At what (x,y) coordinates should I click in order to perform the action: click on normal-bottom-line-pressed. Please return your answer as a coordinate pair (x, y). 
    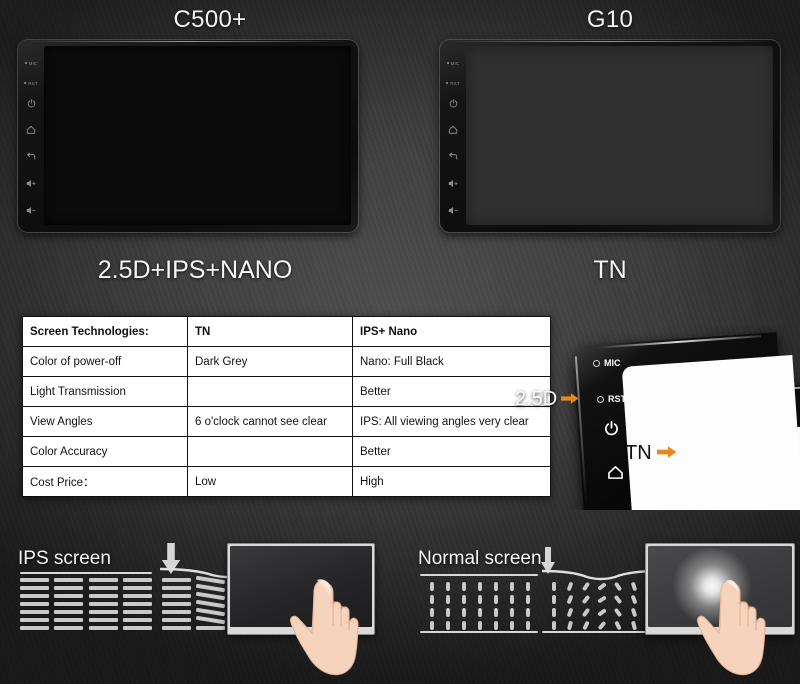
    Looking at the image, I should click on (601, 632).